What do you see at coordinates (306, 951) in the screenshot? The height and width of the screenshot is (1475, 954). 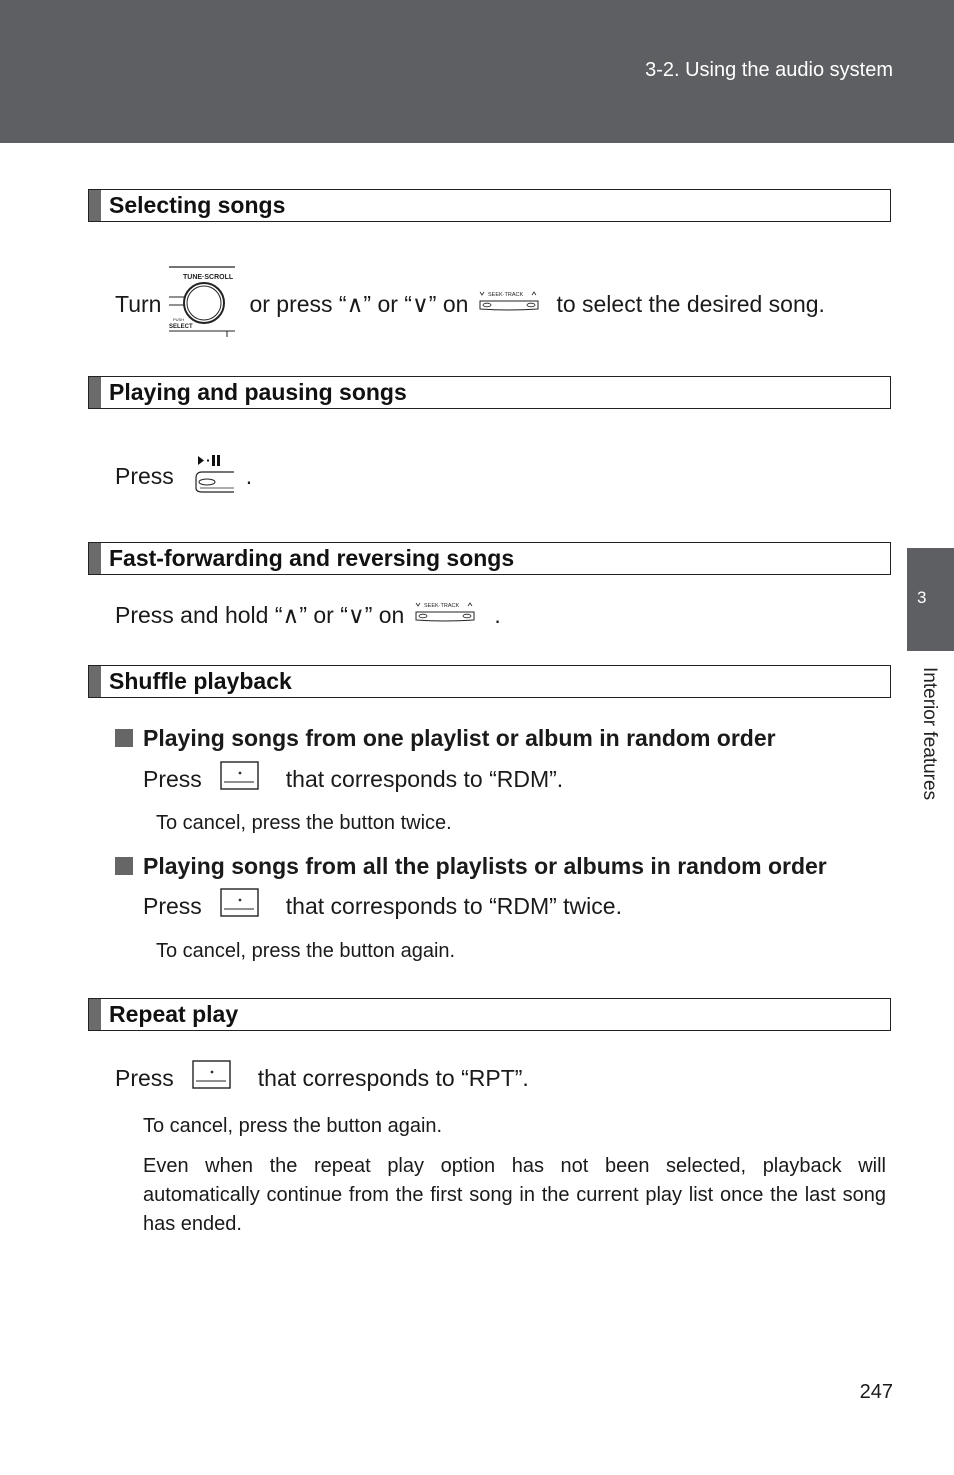 I see `shuffle-all-note: To cancel, press the button again.` at bounding box center [306, 951].